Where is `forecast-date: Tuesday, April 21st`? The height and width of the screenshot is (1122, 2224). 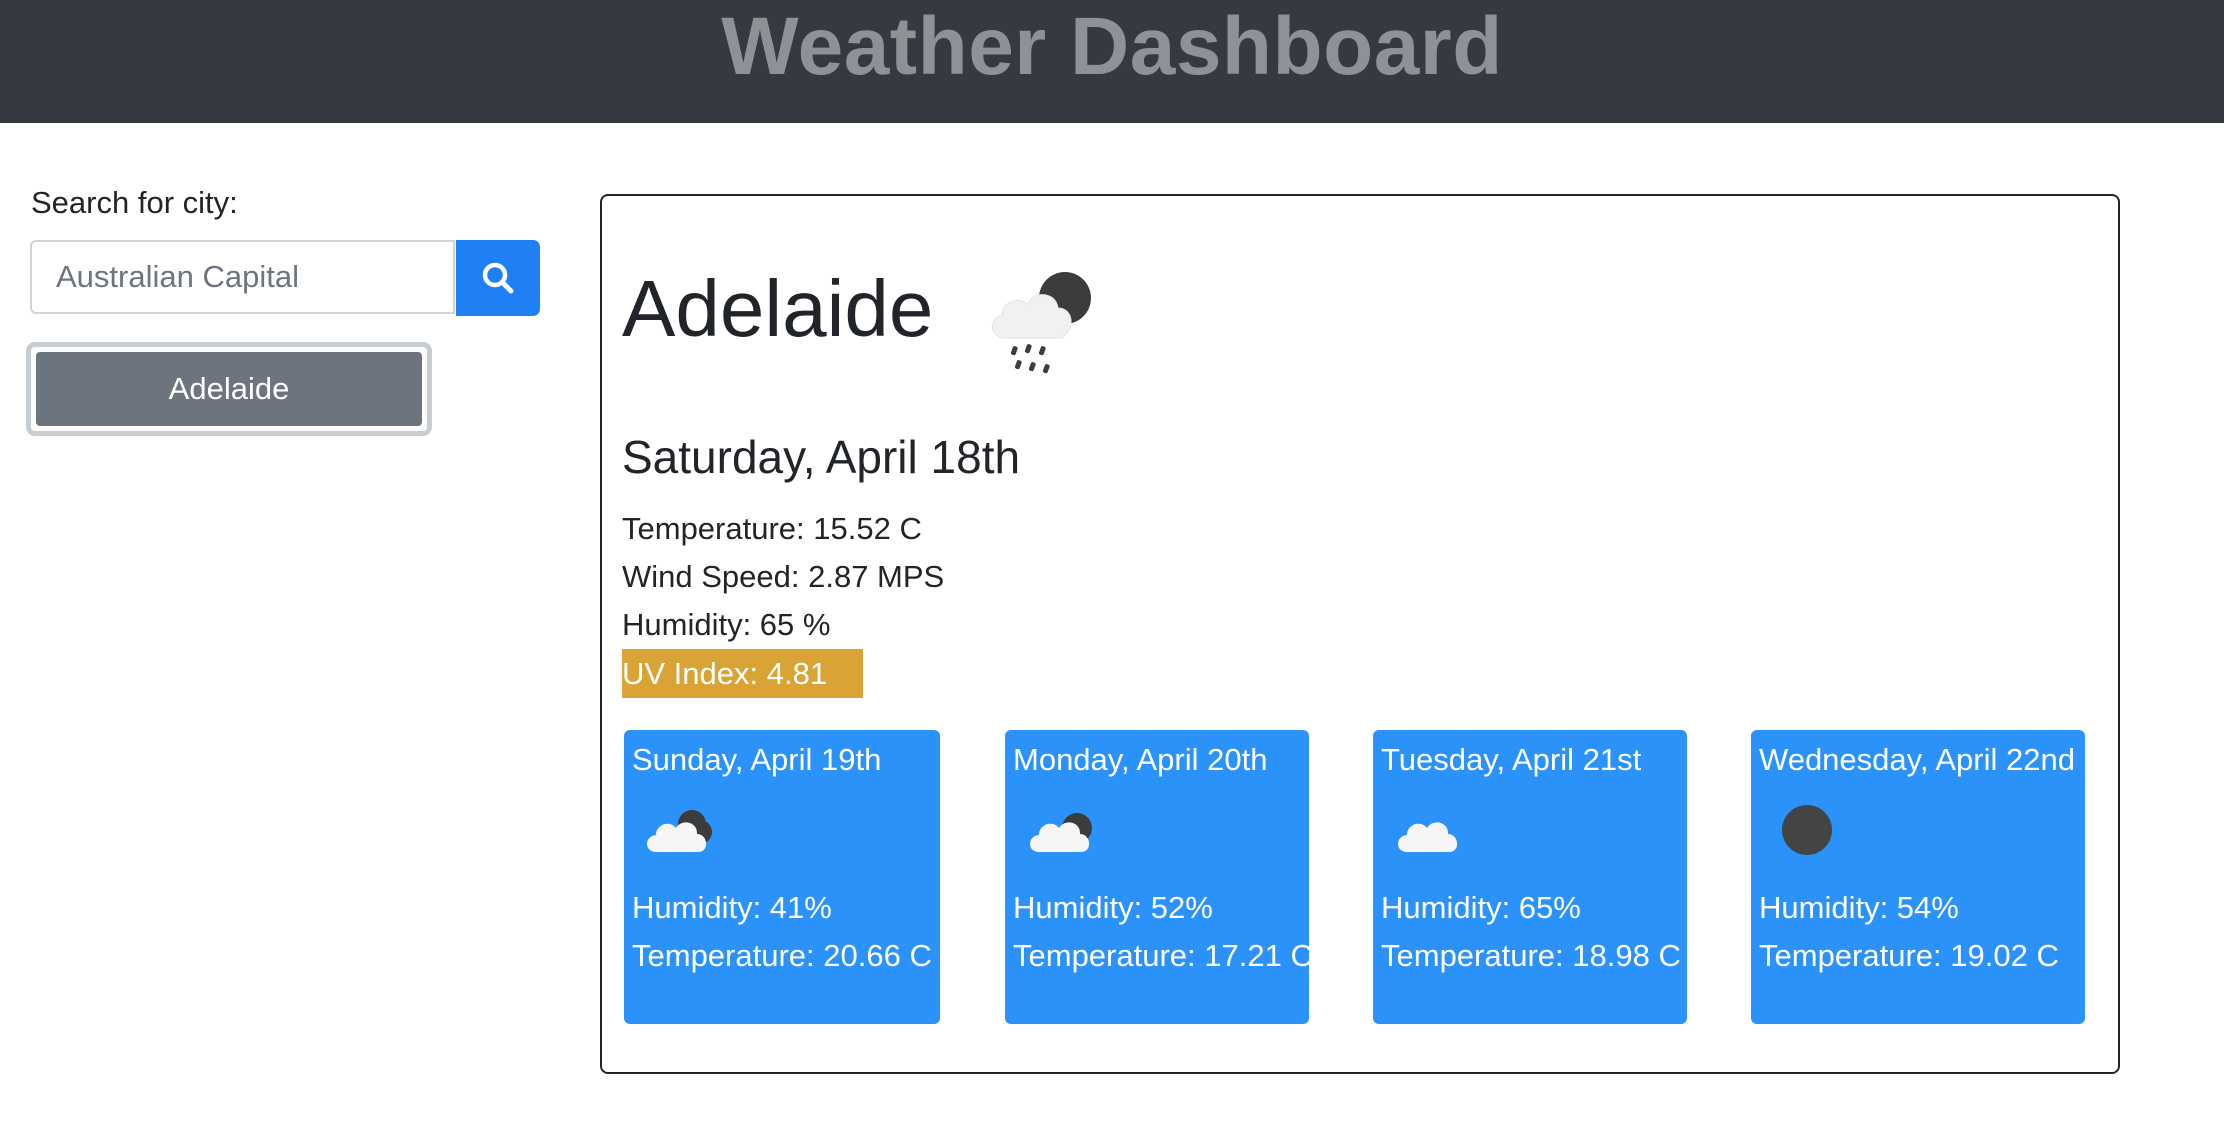
forecast-date: Tuesday, April 21st is located at coordinates (1511, 759).